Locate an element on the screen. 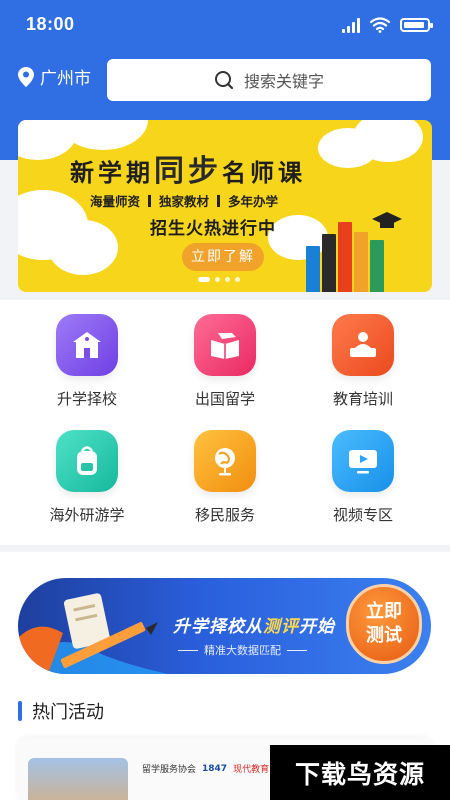  search-input: 搜索关键字 is located at coordinates (269, 80).